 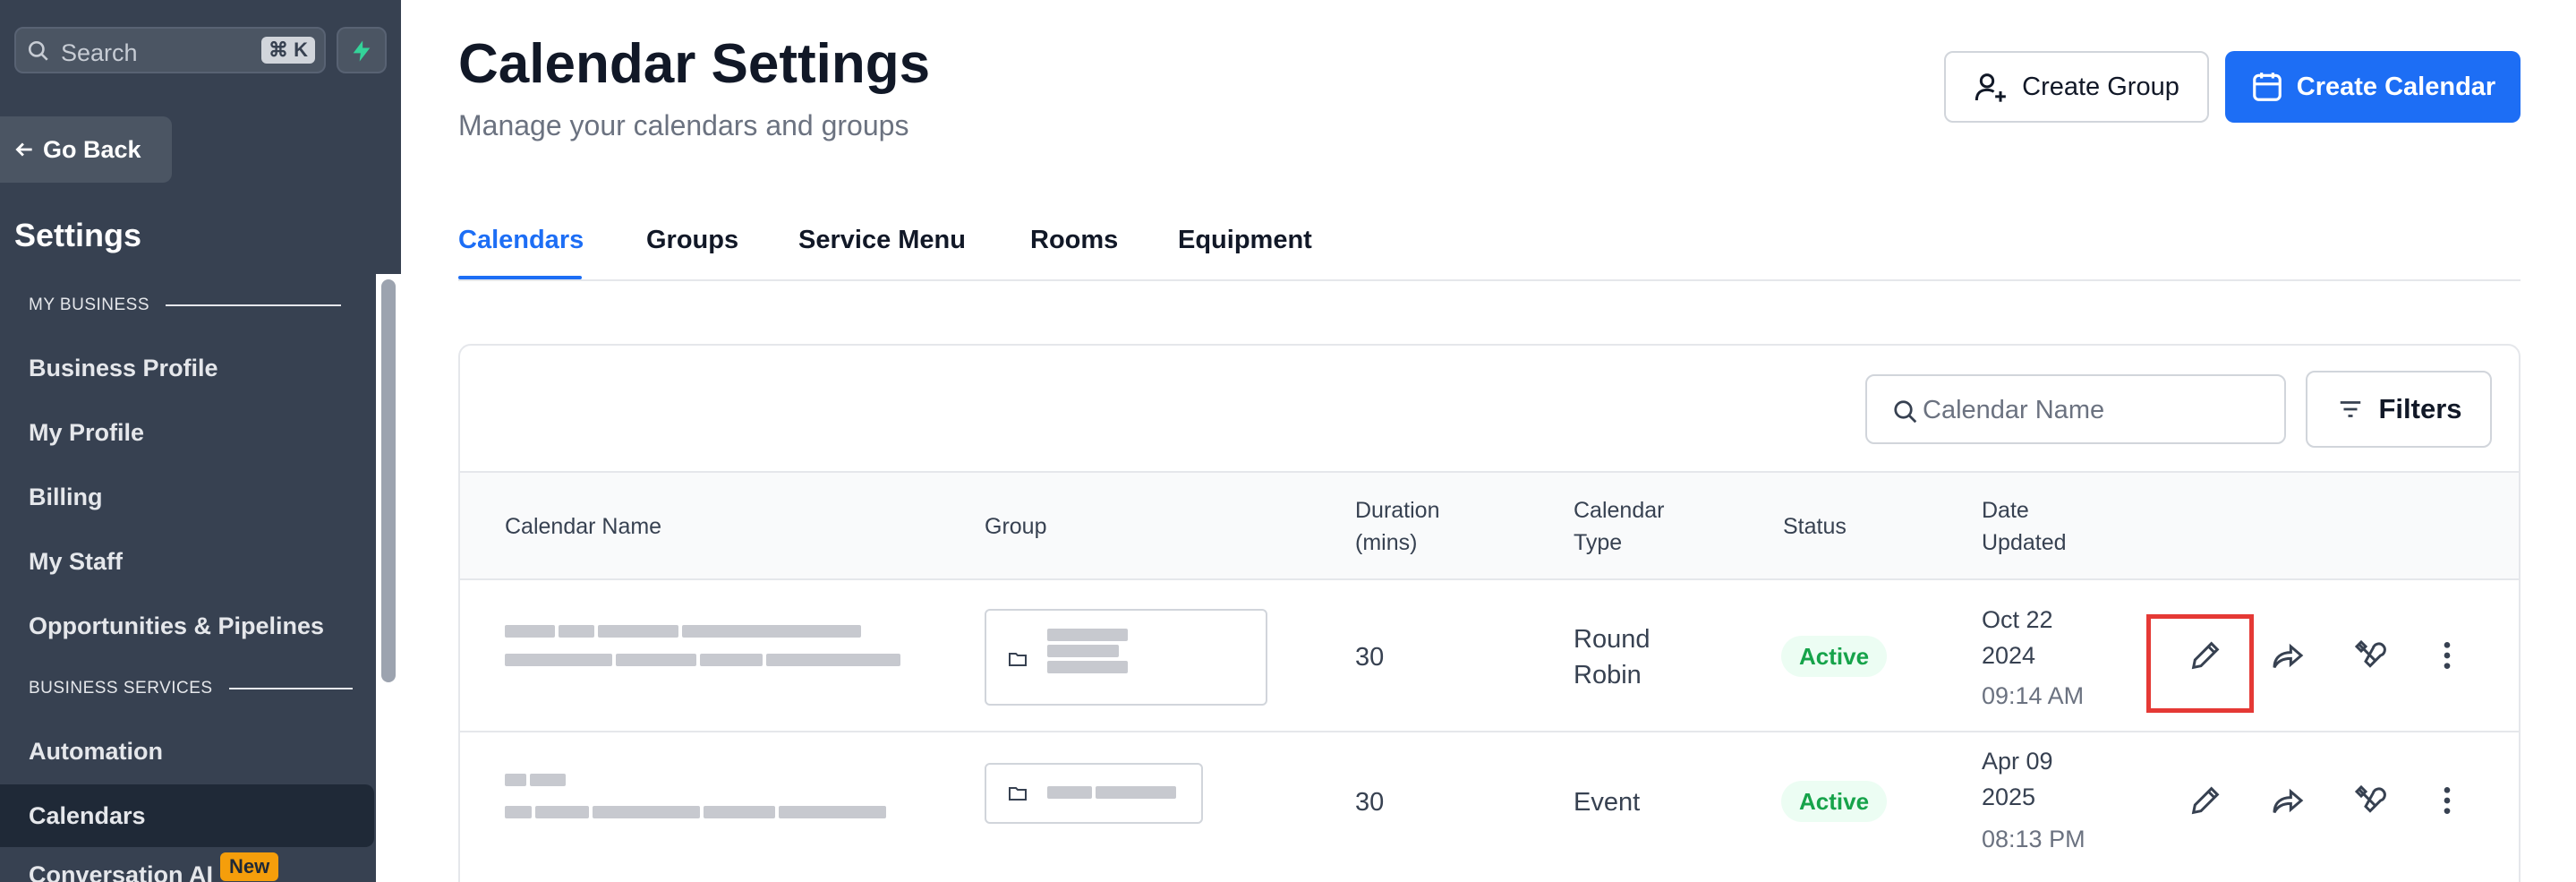 What do you see at coordinates (1397, 527) in the screenshot?
I see `col-duration: Duration (mins)` at bounding box center [1397, 527].